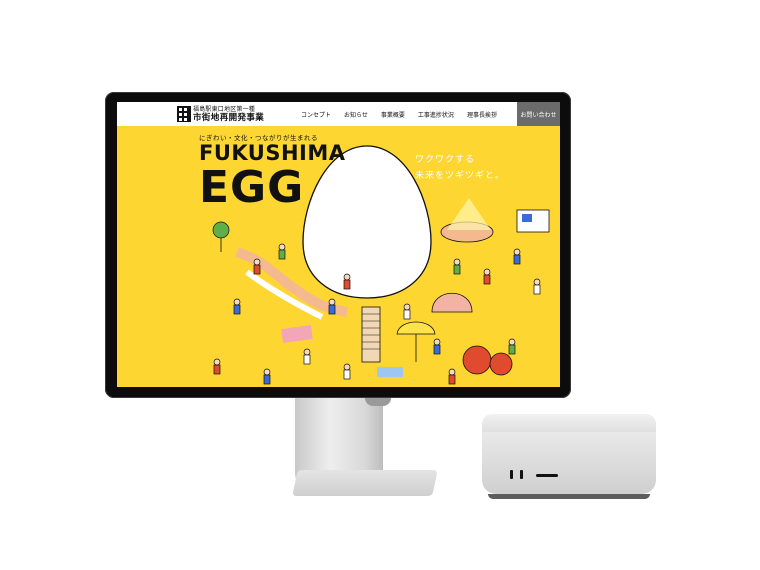 Image resolution: width=760 pixels, height=570 pixels. I want to click on contact-button: お問い合わせ, so click(538, 114).